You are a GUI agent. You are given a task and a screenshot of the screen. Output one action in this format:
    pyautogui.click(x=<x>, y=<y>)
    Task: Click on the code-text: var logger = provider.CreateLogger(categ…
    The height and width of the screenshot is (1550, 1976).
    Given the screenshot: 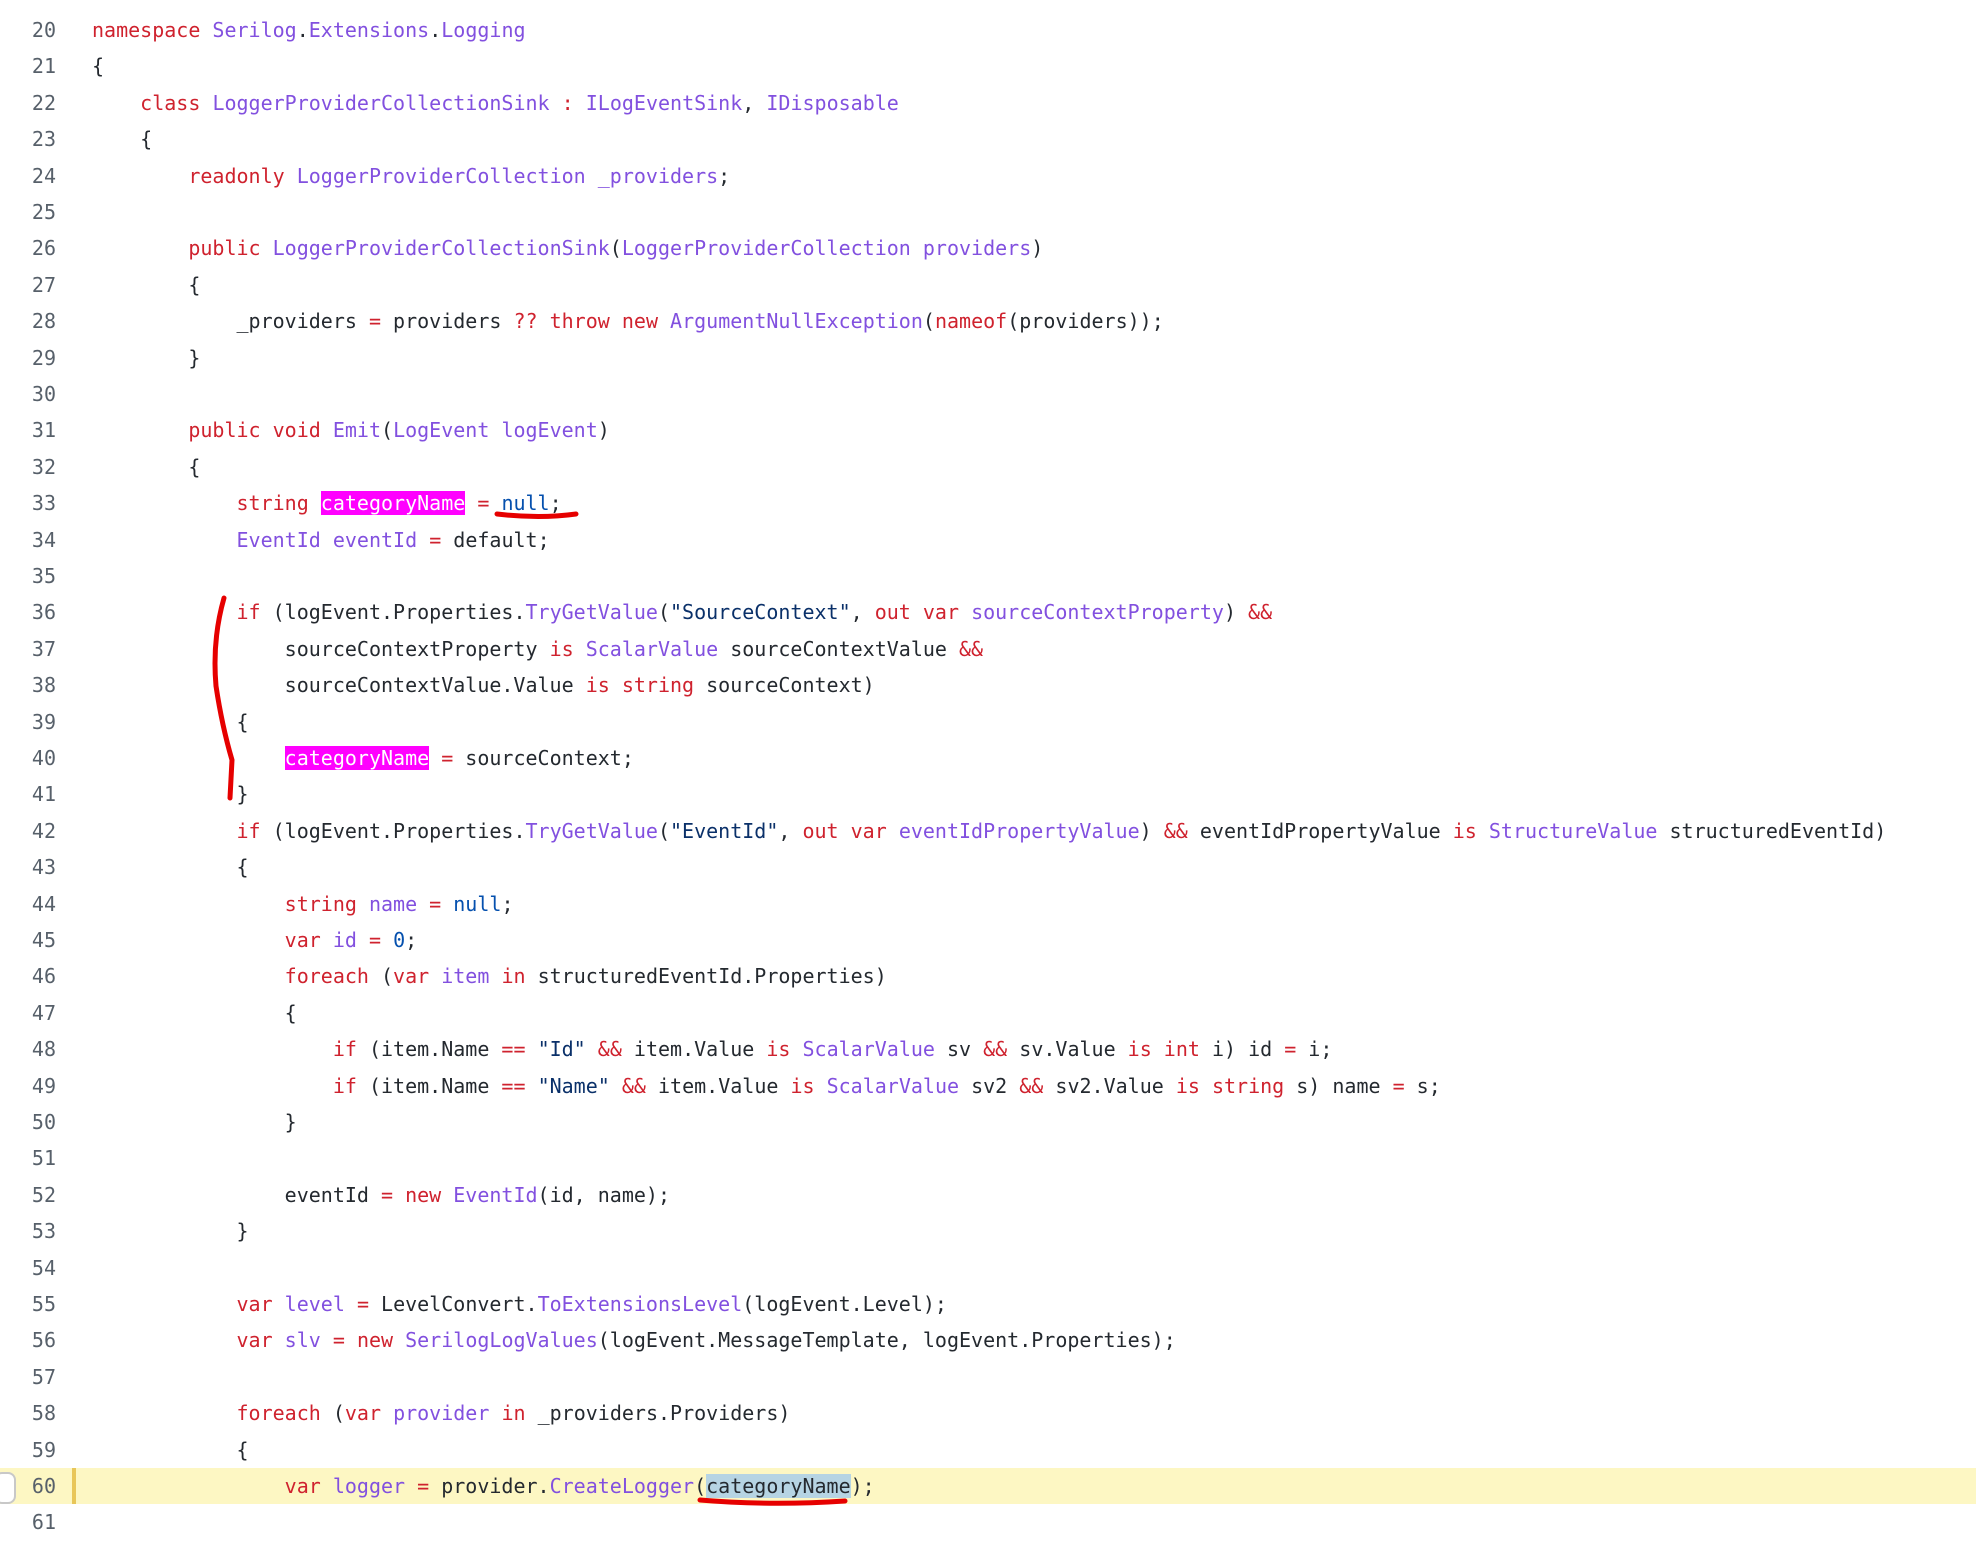 What is the action you would take?
    pyautogui.click(x=483, y=1486)
    